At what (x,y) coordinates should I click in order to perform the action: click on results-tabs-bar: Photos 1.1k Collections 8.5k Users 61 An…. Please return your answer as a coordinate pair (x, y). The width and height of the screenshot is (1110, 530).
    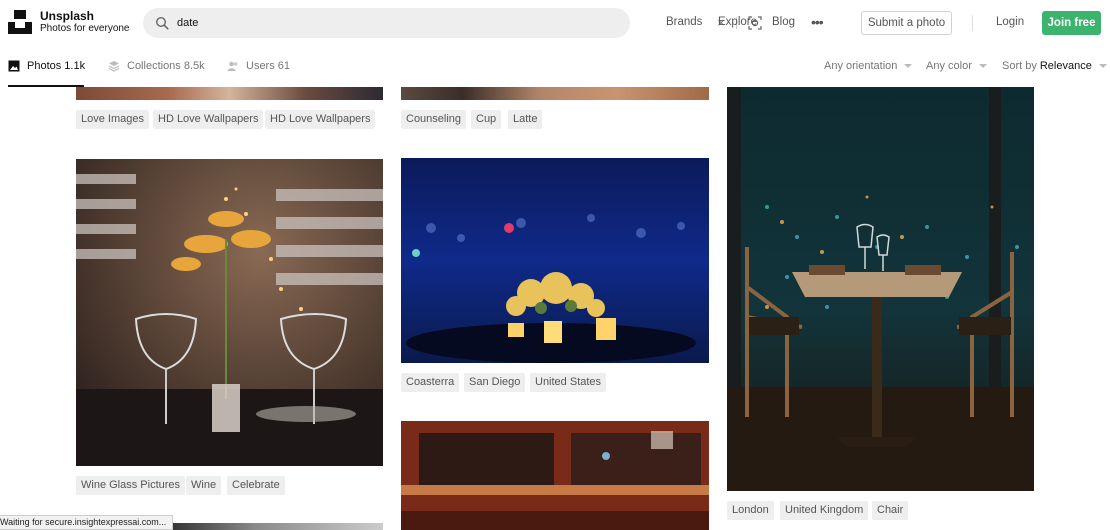
    Looking at the image, I should click on (555, 66).